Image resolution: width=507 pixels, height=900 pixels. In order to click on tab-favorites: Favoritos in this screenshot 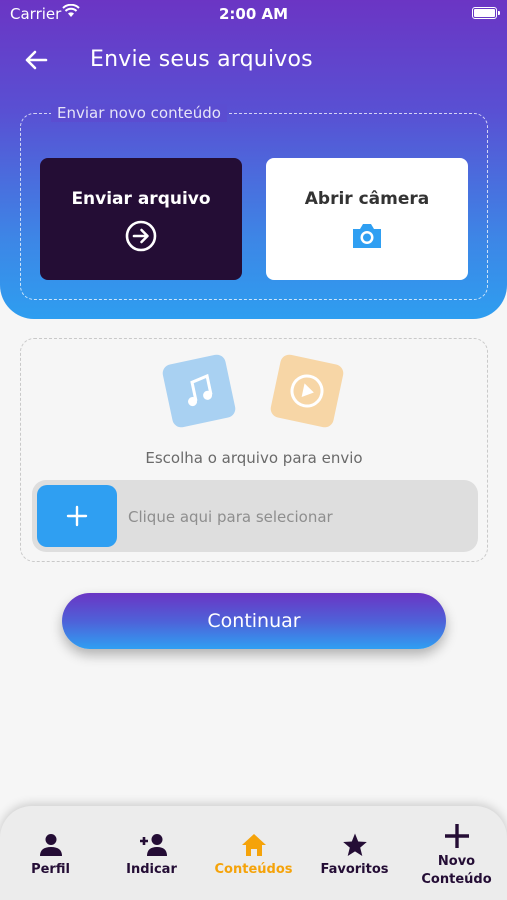, I will do `click(354, 853)`.